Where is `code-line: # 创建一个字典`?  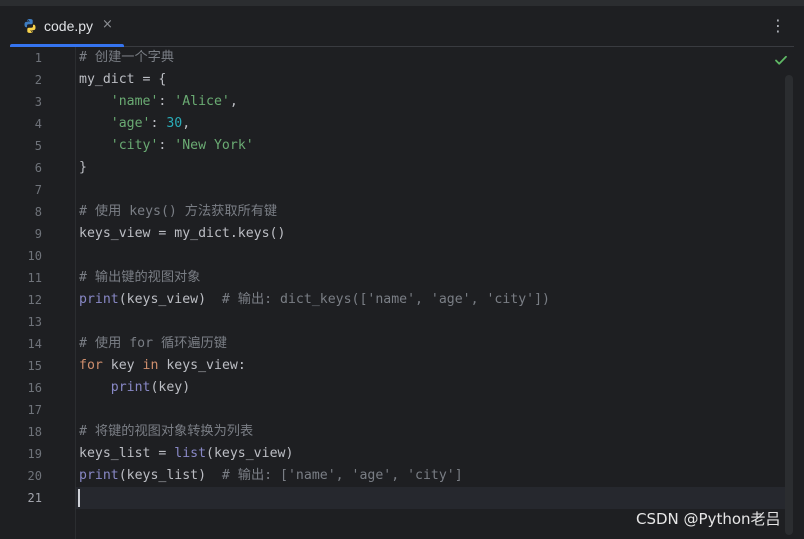 code-line: # 创建一个字典 is located at coordinates (126, 58).